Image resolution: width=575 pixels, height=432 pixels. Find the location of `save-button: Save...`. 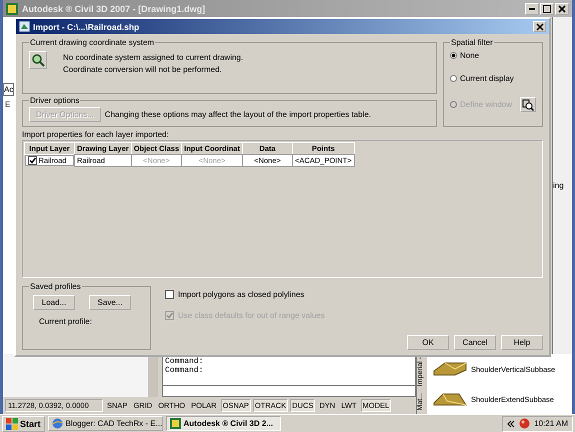

save-button: Save... is located at coordinates (110, 302).